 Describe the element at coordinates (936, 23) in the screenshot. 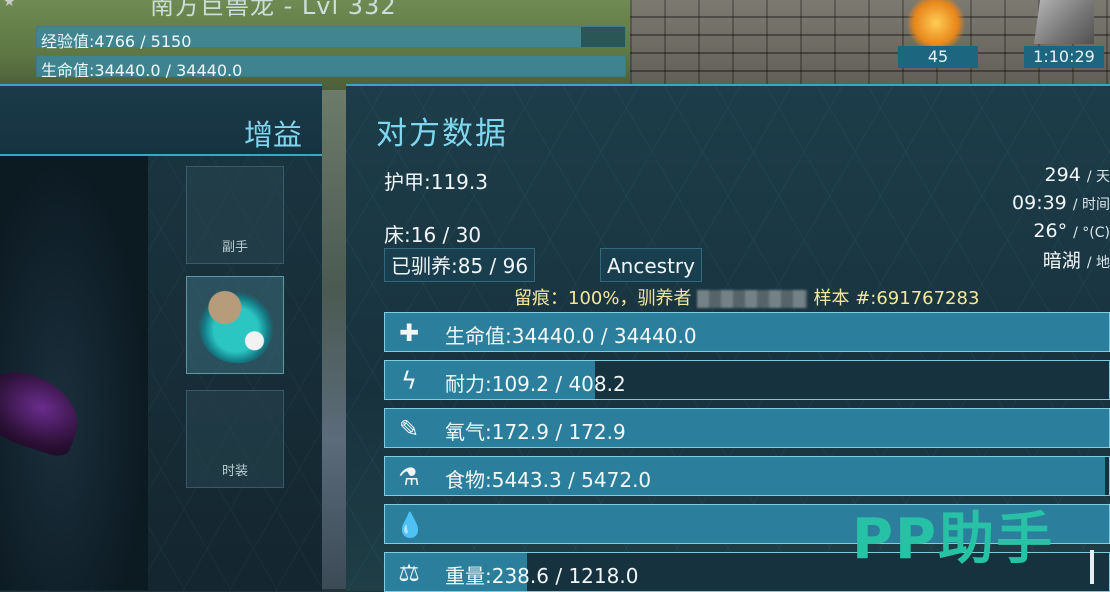

I see `crystal-icon` at that location.